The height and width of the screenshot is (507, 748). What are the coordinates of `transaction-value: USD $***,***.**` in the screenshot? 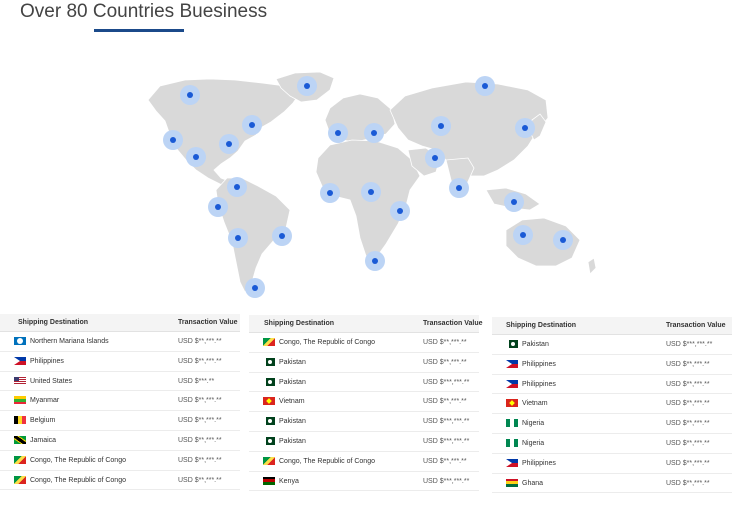 It's located at (446, 441).